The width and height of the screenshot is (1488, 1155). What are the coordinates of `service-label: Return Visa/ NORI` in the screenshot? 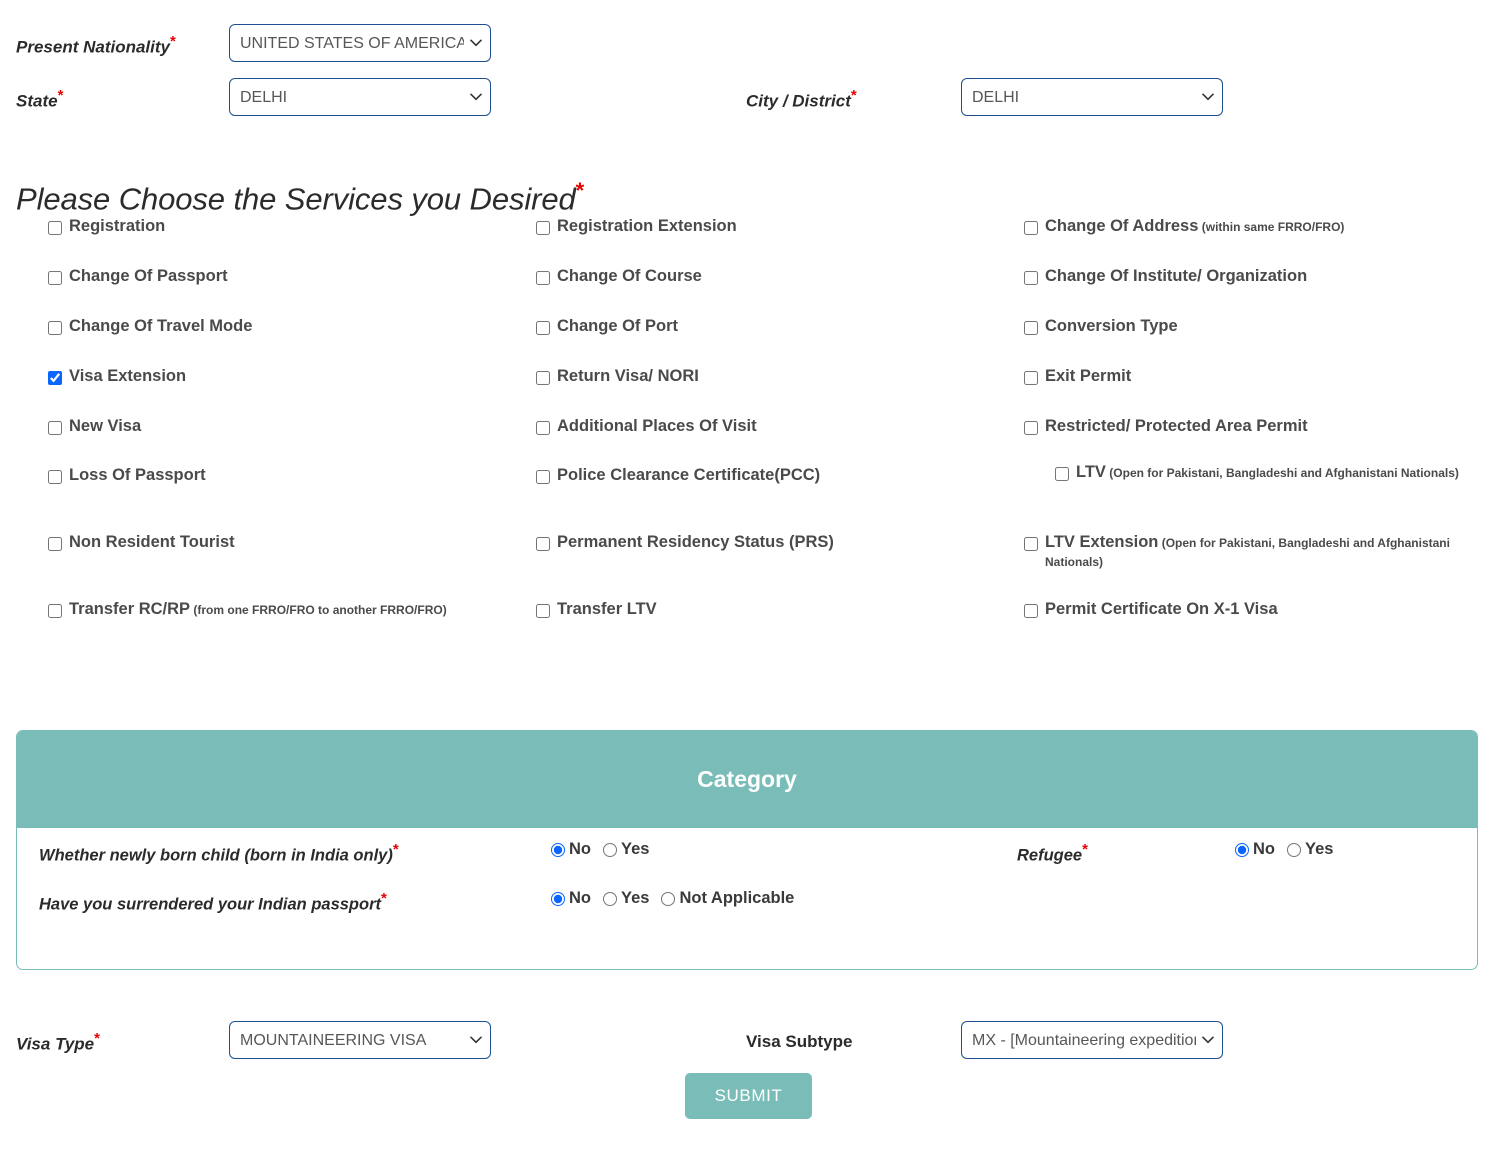 It's located at (628, 376).